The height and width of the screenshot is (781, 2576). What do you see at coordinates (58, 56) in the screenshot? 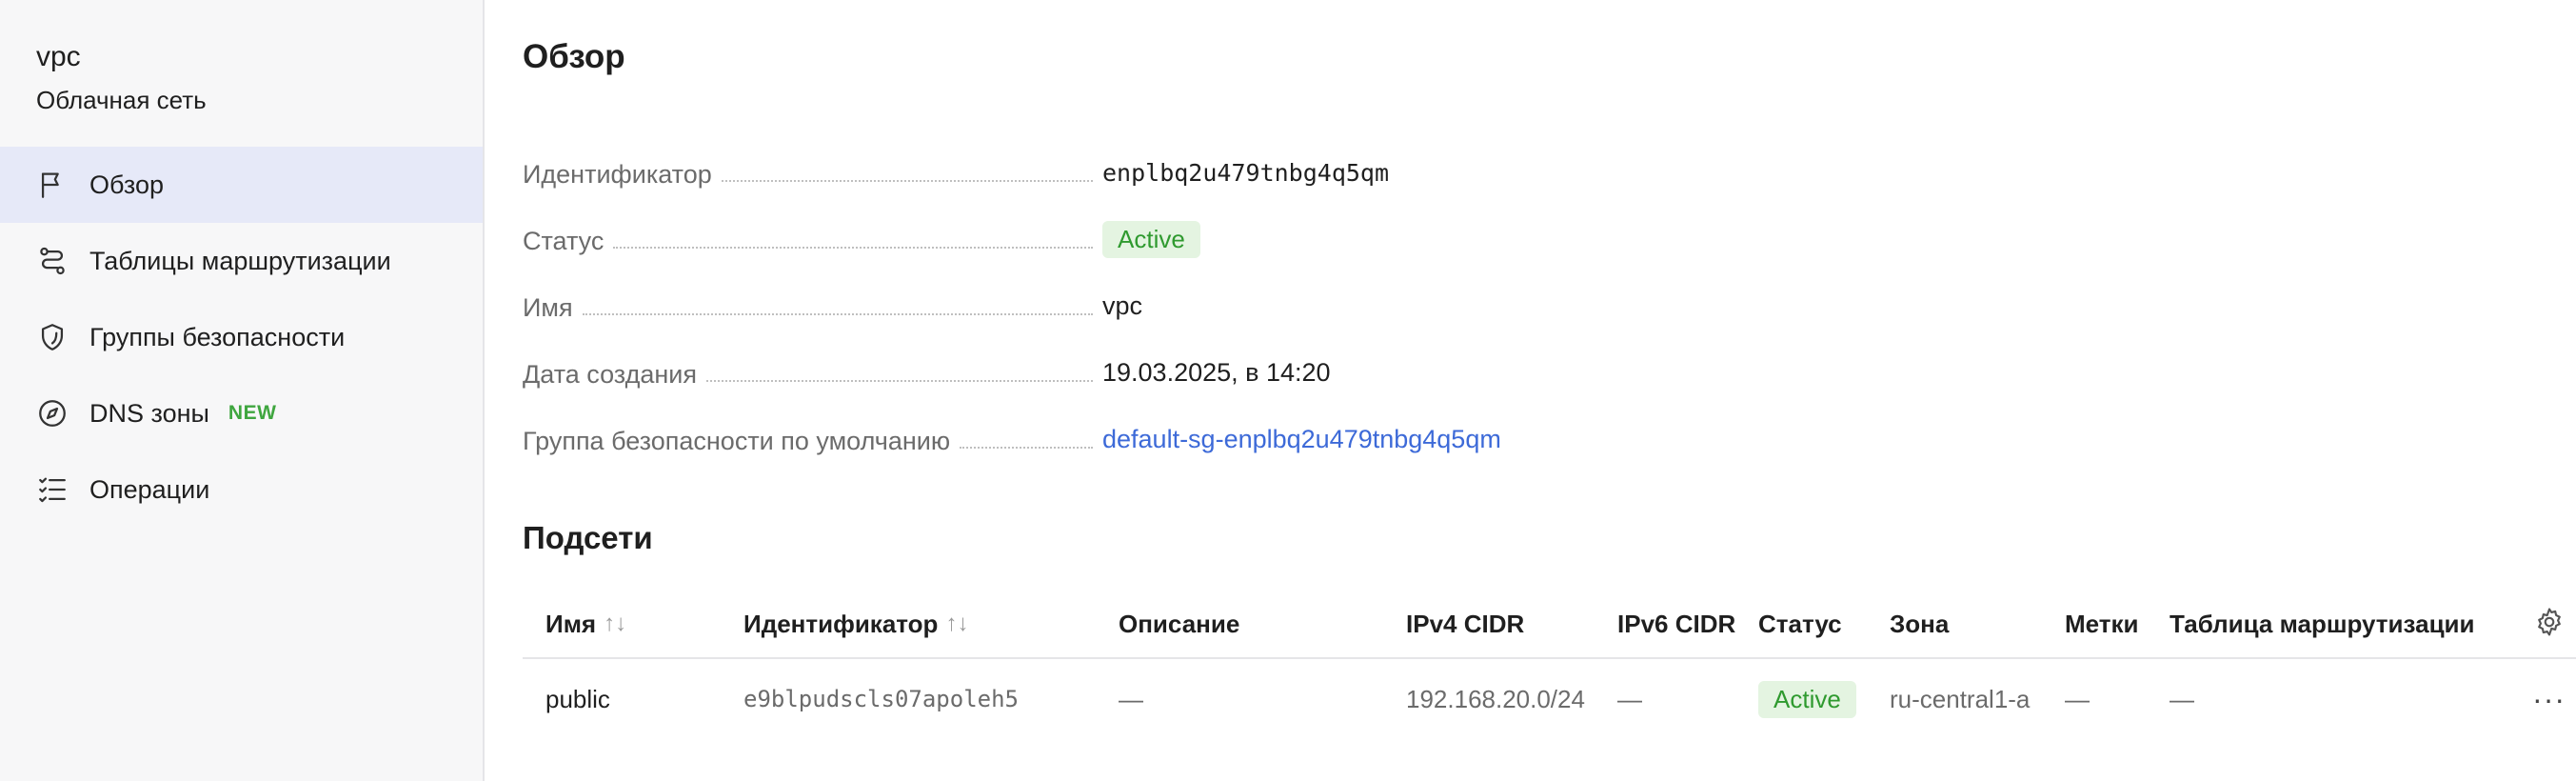
I see `service-name: vpc` at bounding box center [58, 56].